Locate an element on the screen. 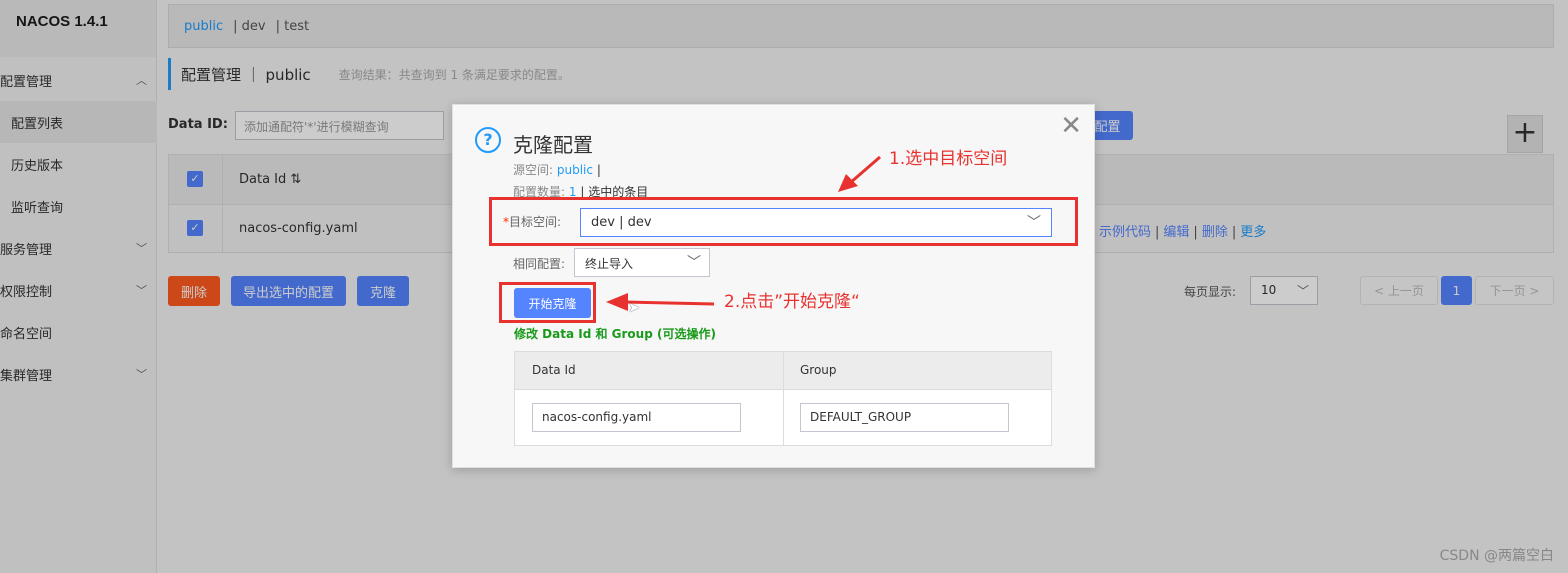 The height and width of the screenshot is (573, 1568). same-config-select: 终止导入 ﹀ is located at coordinates (642, 262).